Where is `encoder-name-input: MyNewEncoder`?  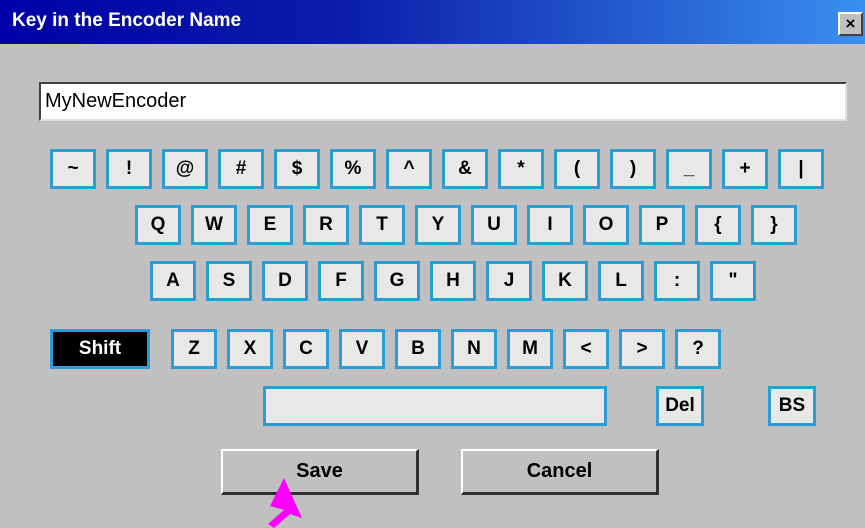
encoder-name-input: MyNewEncoder is located at coordinates (443, 101).